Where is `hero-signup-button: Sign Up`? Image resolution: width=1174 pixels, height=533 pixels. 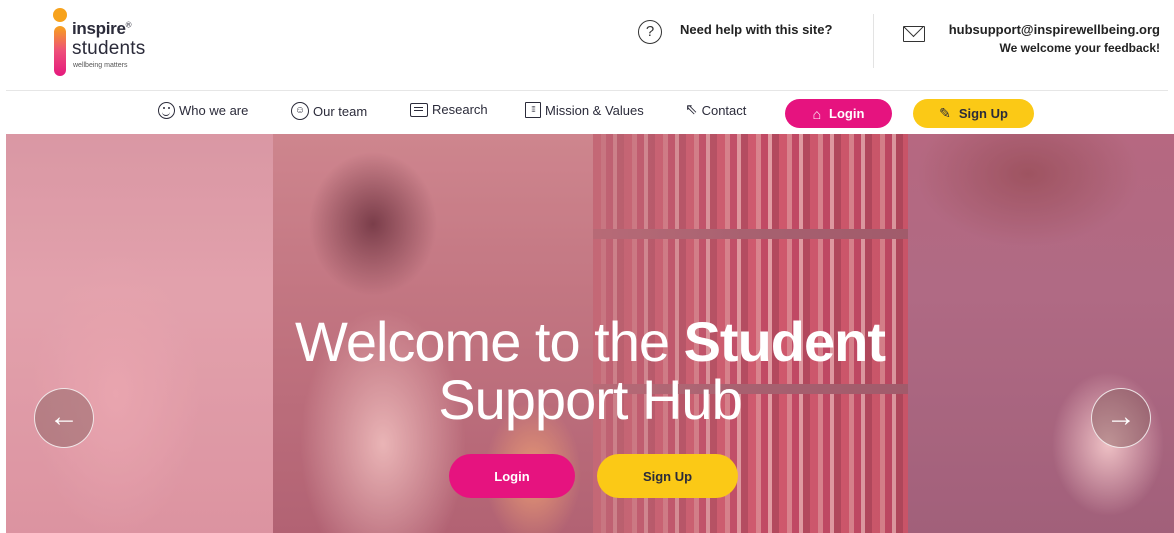 hero-signup-button: Sign Up is located at coordinates (667, 476).